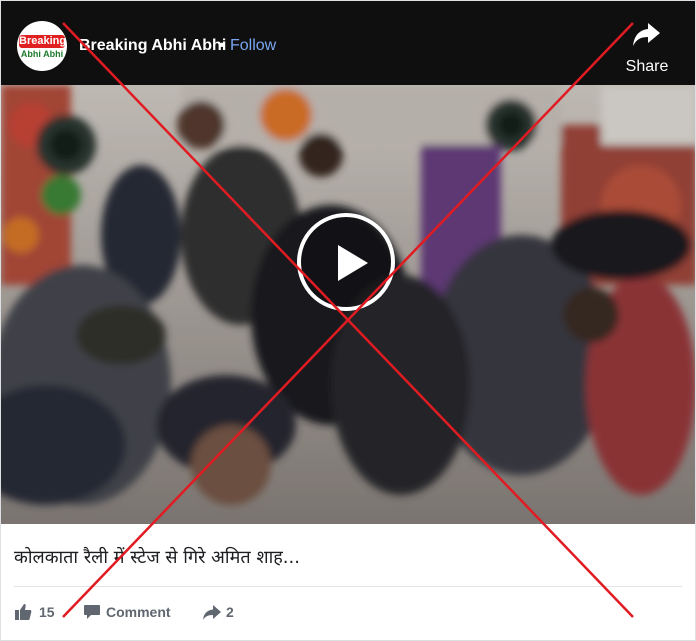 The image size is (696, 641). Describe the element at coordinates (353, 263) in the screenshot. I see `play-icon` at that location.